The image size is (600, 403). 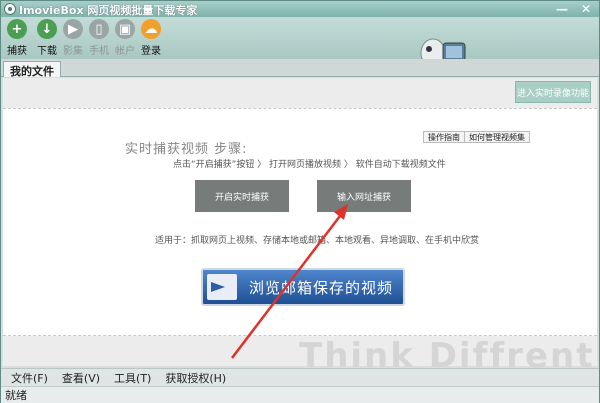 What do you see at coordinates (317, 241) in the screenshot?
I see `usage-text: 适用于：抓取网页上视频、存储本地或邮箱、本地观看、异地调取、在手机中欣赏` at bounding box center [317, 241].